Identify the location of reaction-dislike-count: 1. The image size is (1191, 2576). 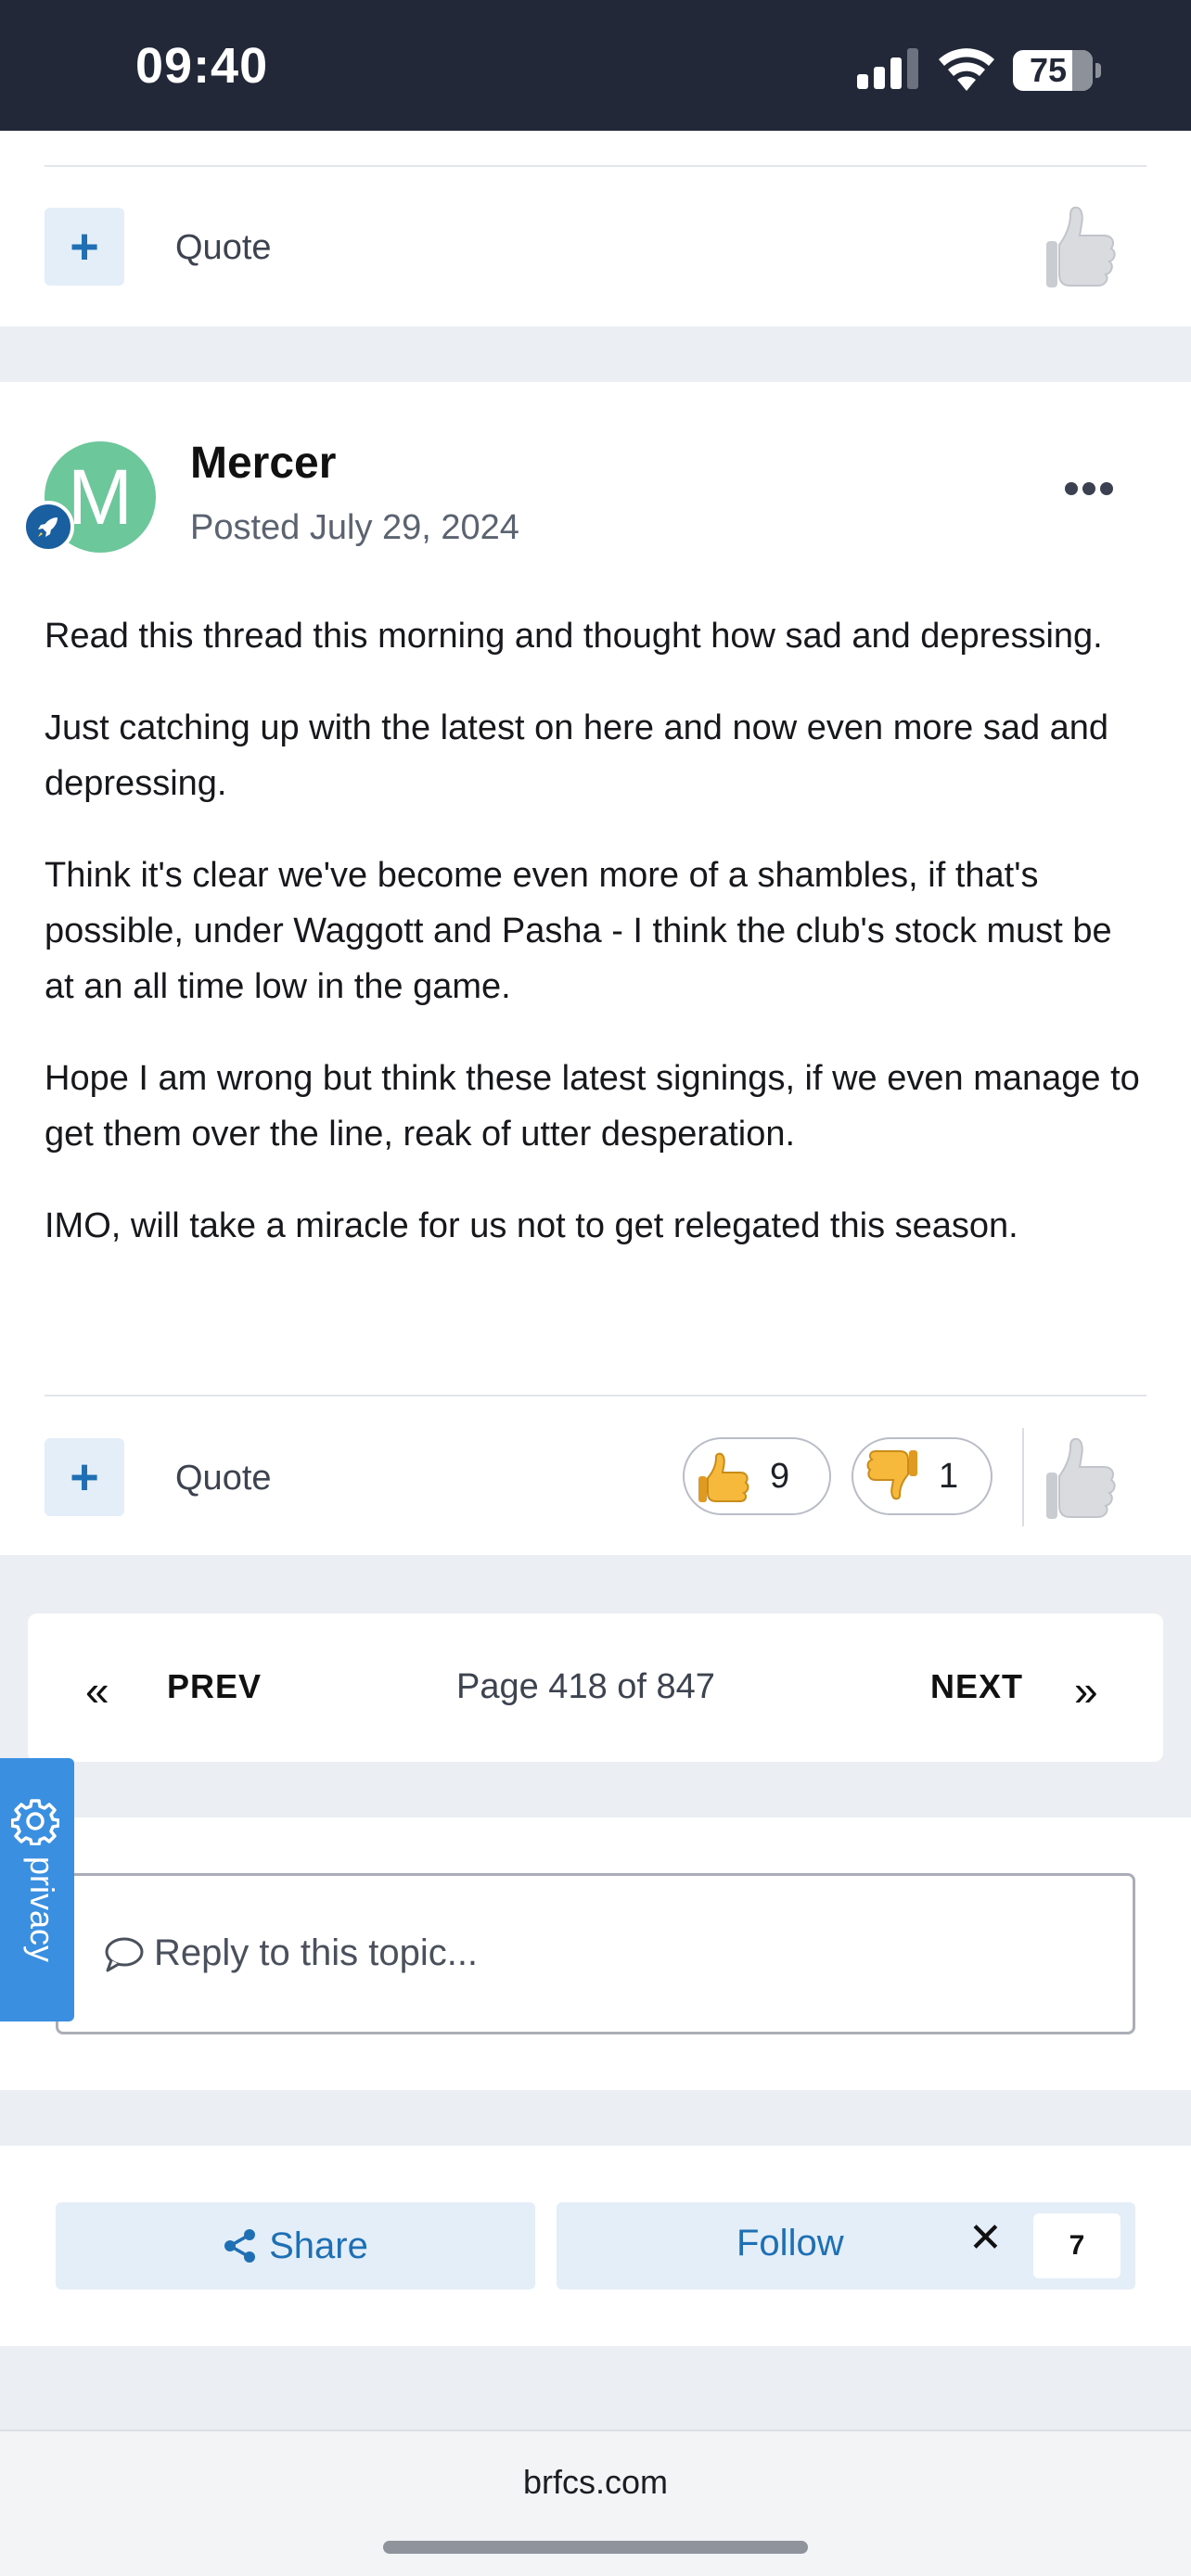
(949, 1476).